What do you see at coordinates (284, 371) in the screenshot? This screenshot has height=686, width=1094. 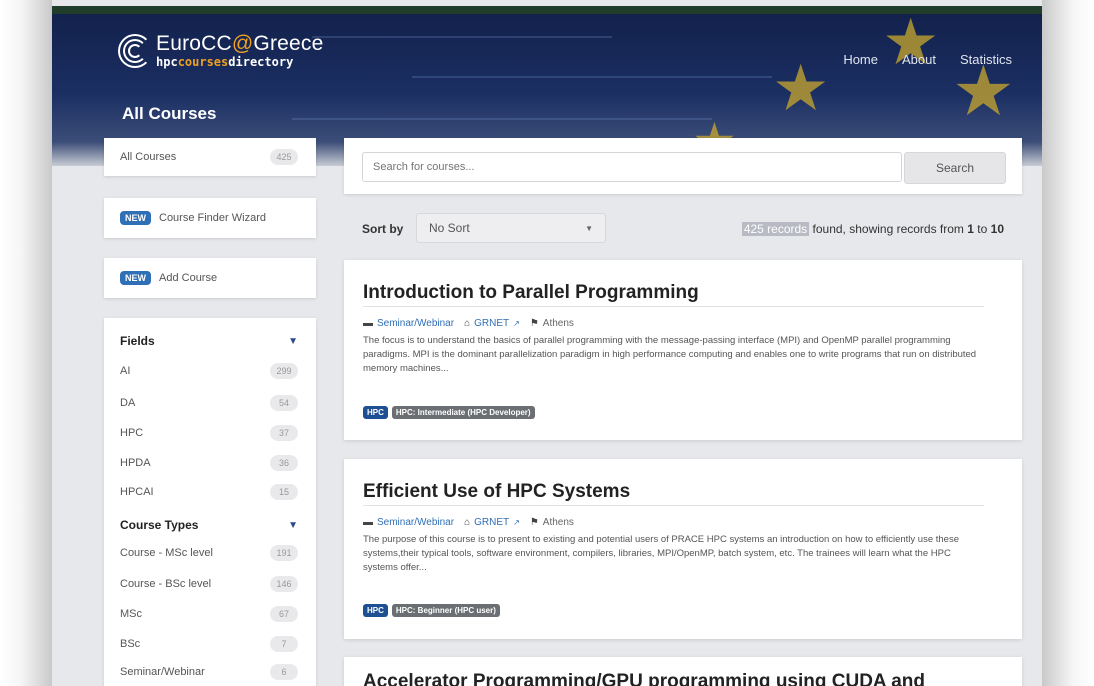 I see `count-badge: 299` at bounding box center [284, 371].